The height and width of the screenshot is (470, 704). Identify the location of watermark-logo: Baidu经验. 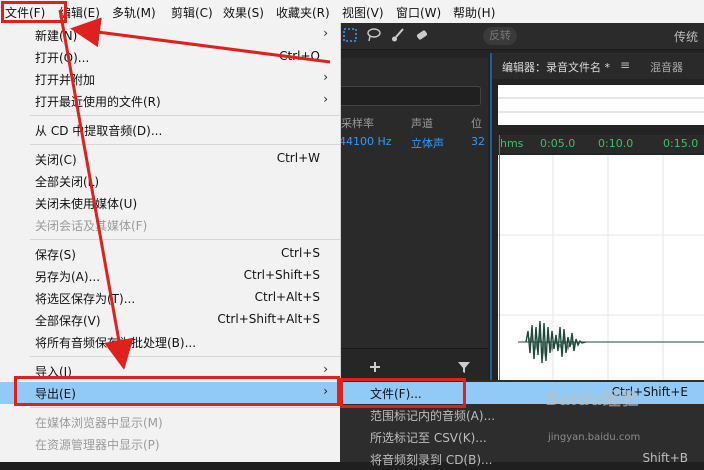
(592, 399).